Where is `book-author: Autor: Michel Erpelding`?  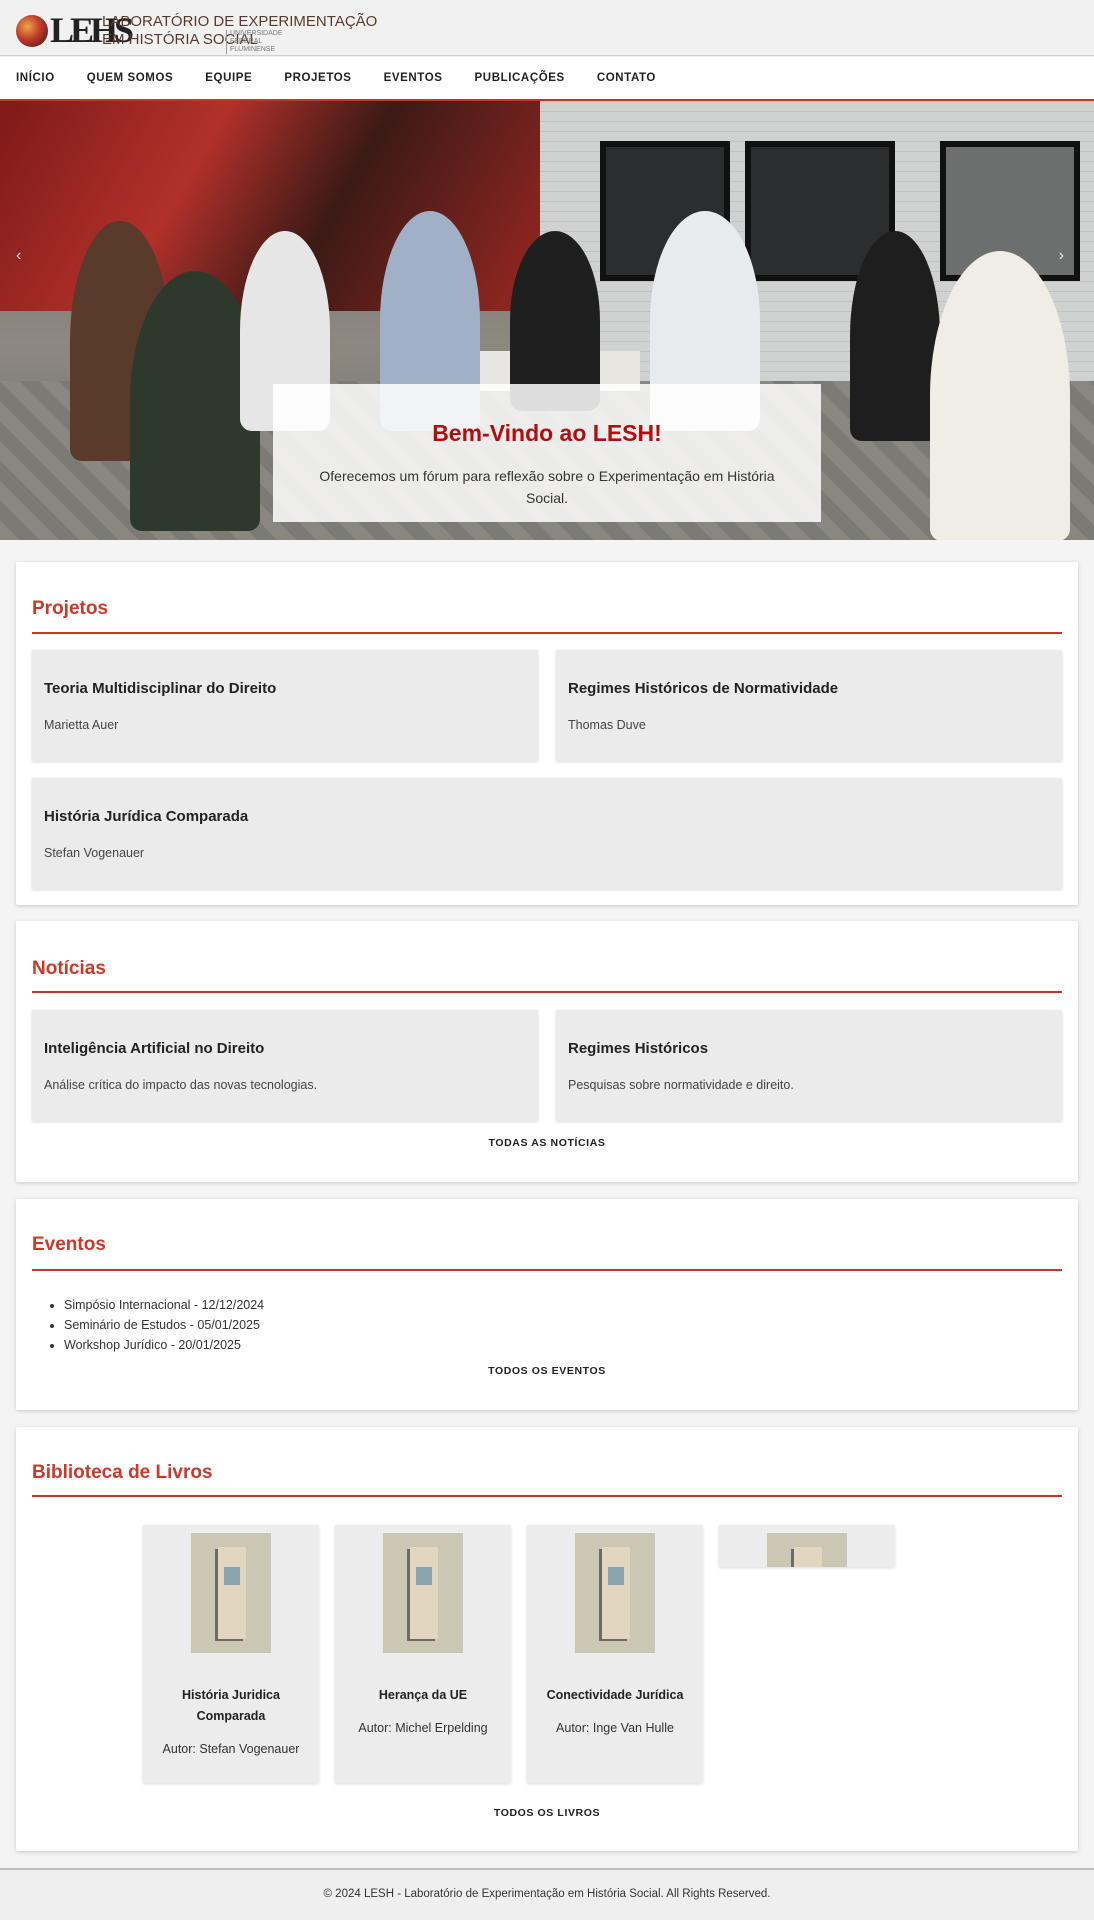 book-author: Autor: Michel Erpelding is located at coordinates (423, 1728).